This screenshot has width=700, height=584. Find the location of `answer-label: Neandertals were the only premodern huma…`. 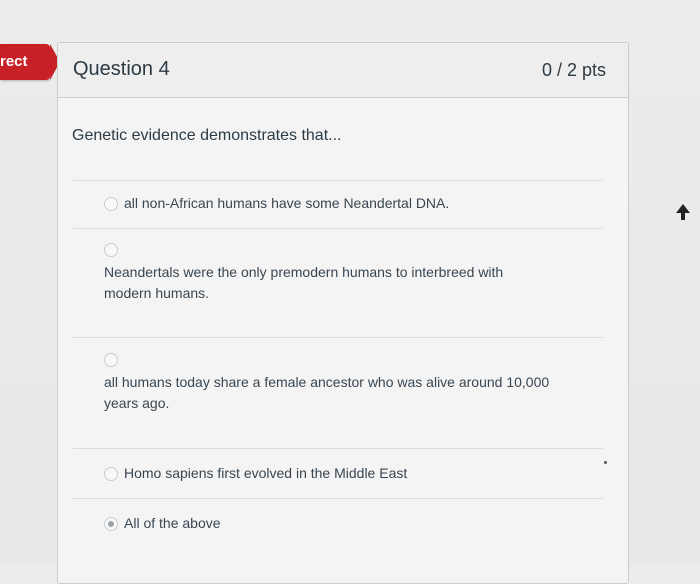

answer-label: Neandertals were the only premodern huma… is located at coordinates (303, 283).